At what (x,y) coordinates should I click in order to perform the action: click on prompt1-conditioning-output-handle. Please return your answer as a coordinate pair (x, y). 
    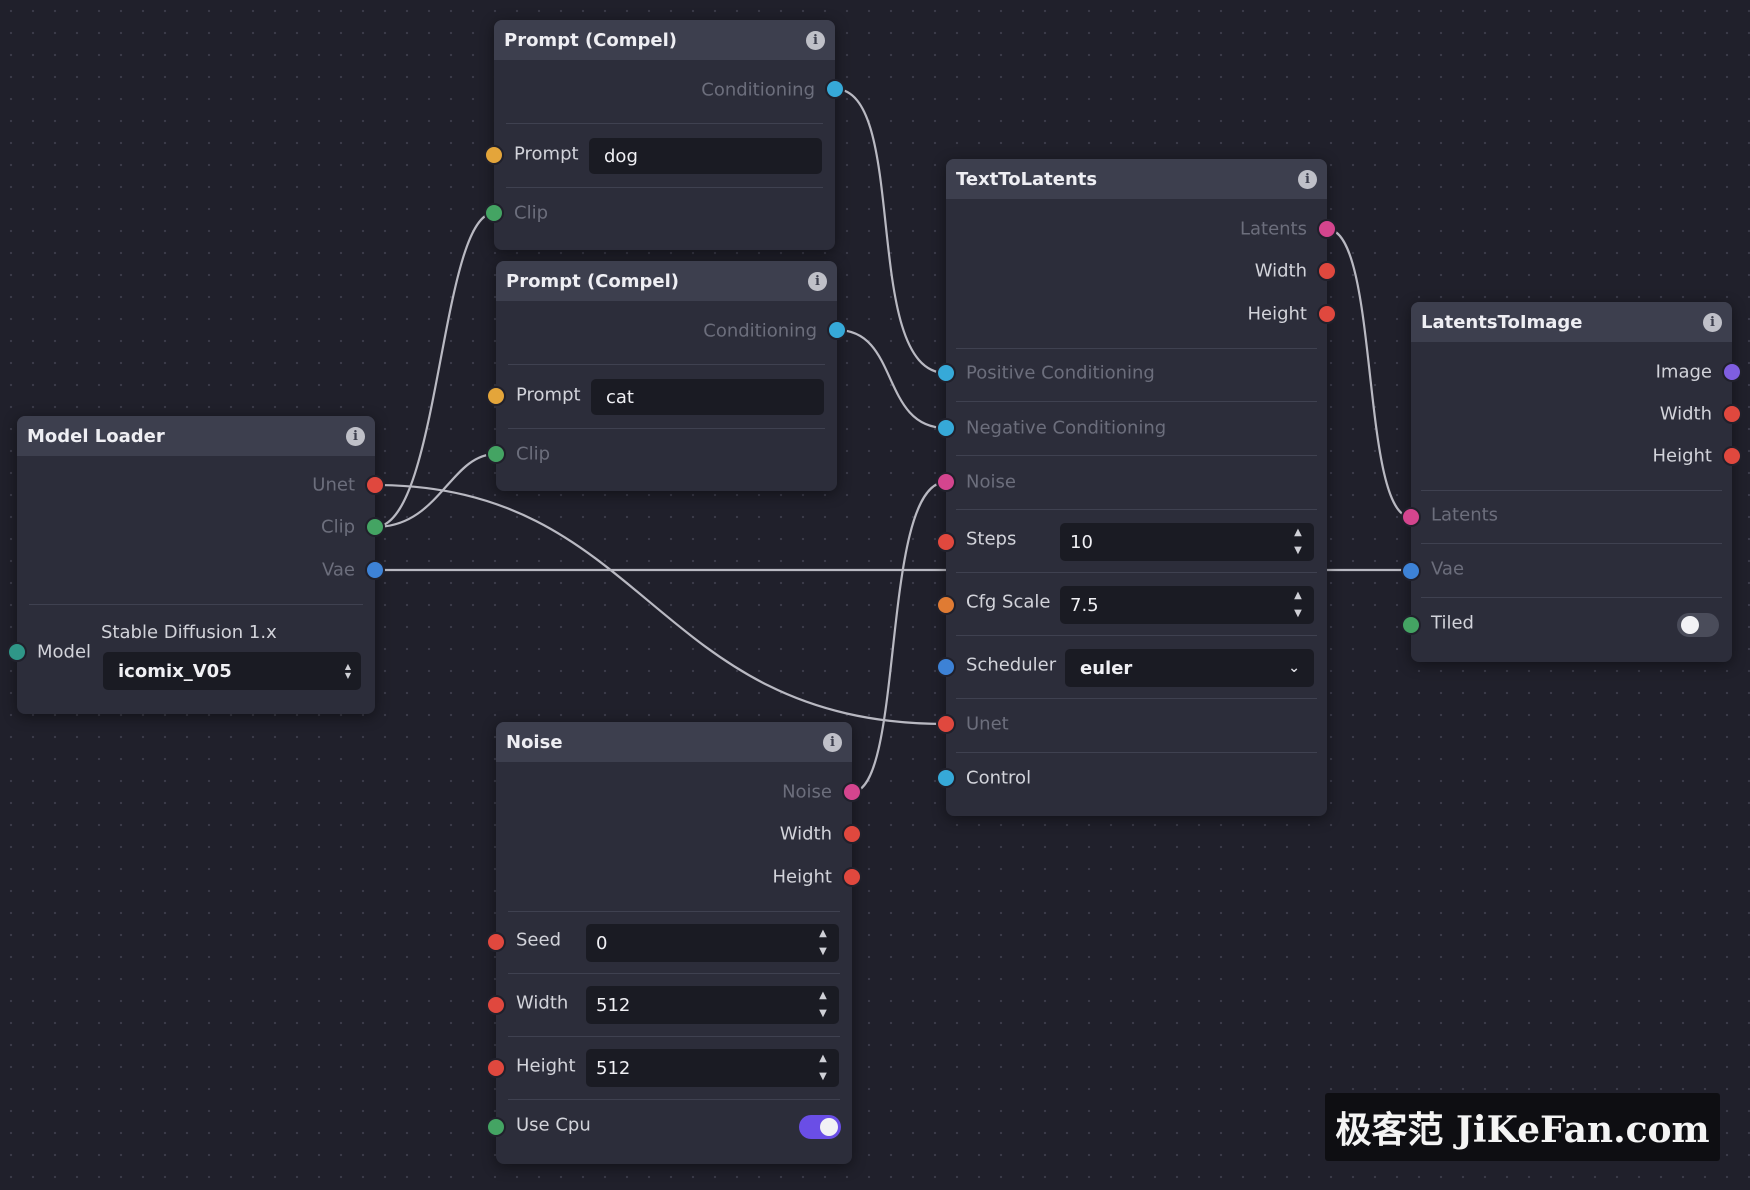
    Looking at the image, I should click on (835, 89).